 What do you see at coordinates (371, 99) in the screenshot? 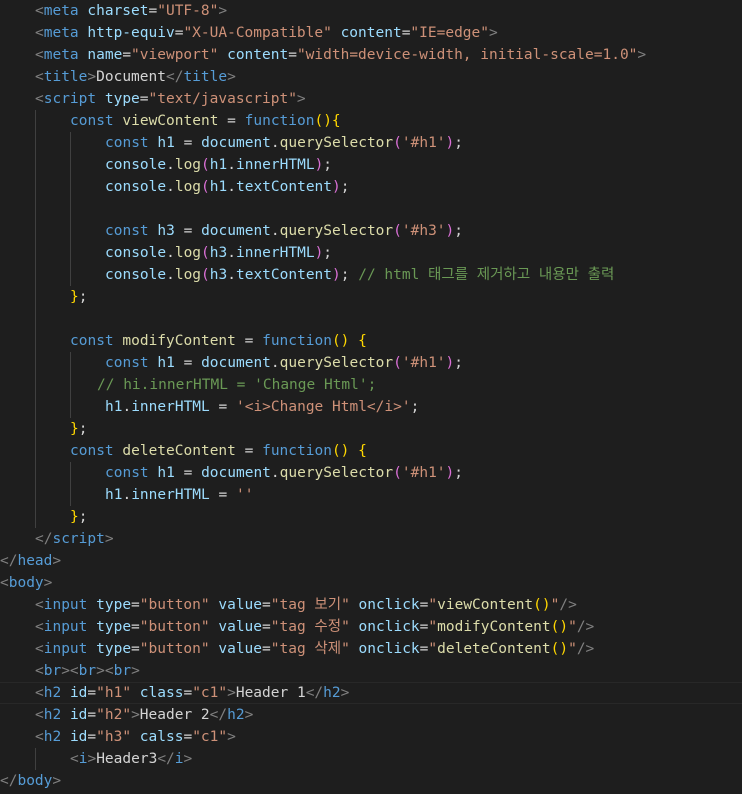
I see `code-line: <script type="text/javascript">` at bounding box center [371, 99].